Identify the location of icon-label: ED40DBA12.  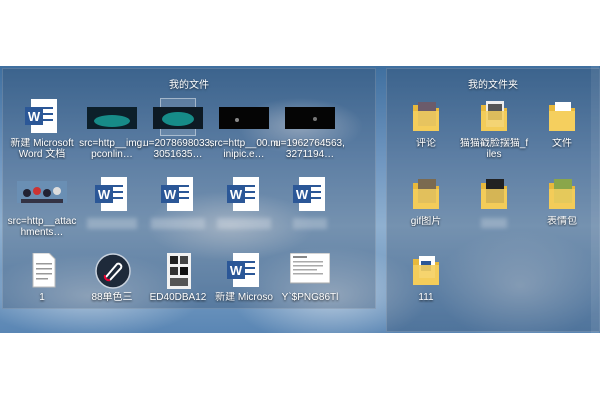
(178, 297).